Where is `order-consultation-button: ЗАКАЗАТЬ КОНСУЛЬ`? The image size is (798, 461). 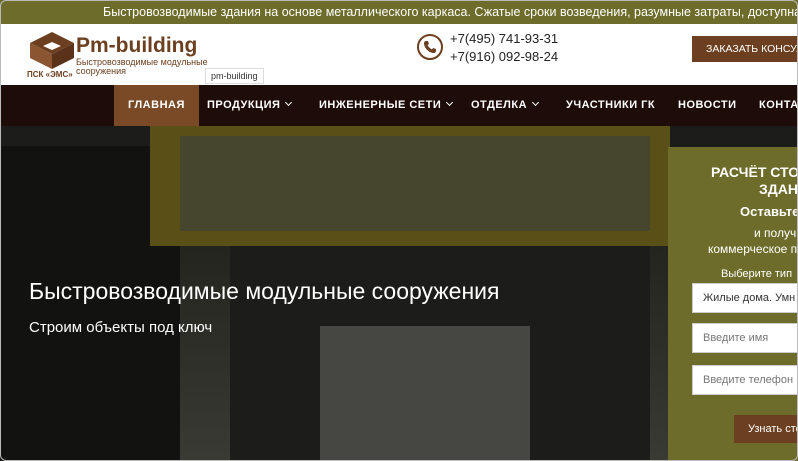 order-consultation-button: ЗАКАЗАТЬ КОНСУЛЬ is located at coordinates (745, 49).